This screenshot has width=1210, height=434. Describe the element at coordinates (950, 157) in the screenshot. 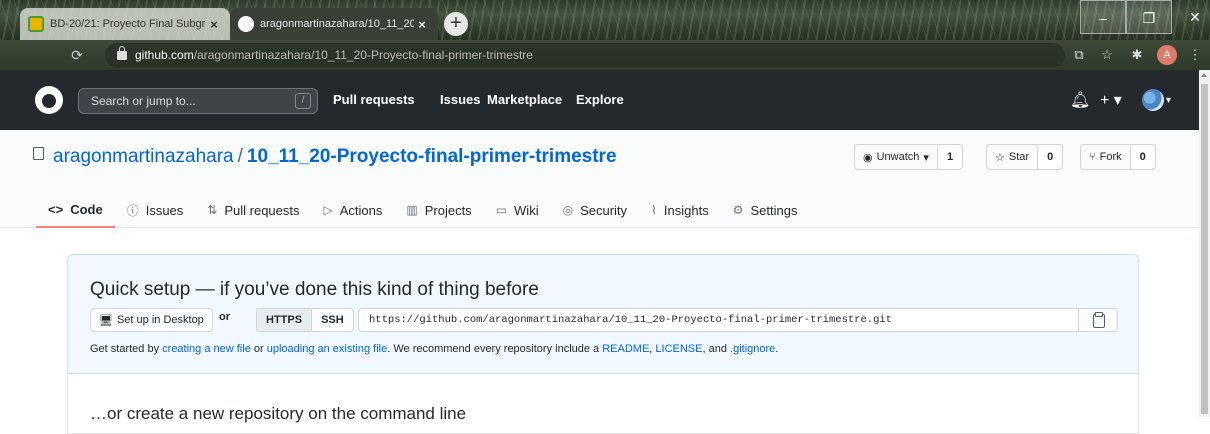

I see `watch-count: 1` at that location.